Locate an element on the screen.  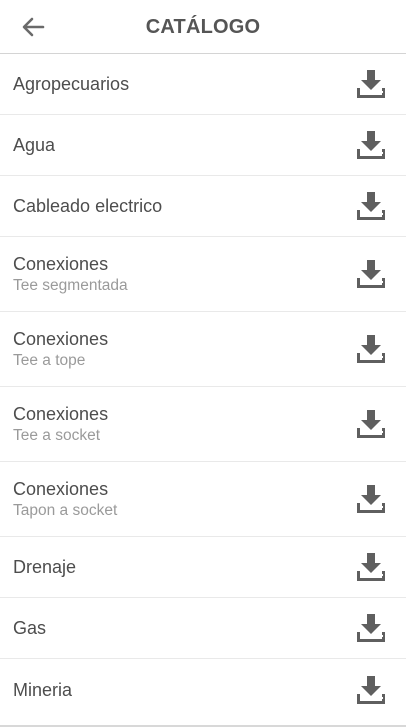
catalog-item: Mineria is located at coordinates (203, 689).